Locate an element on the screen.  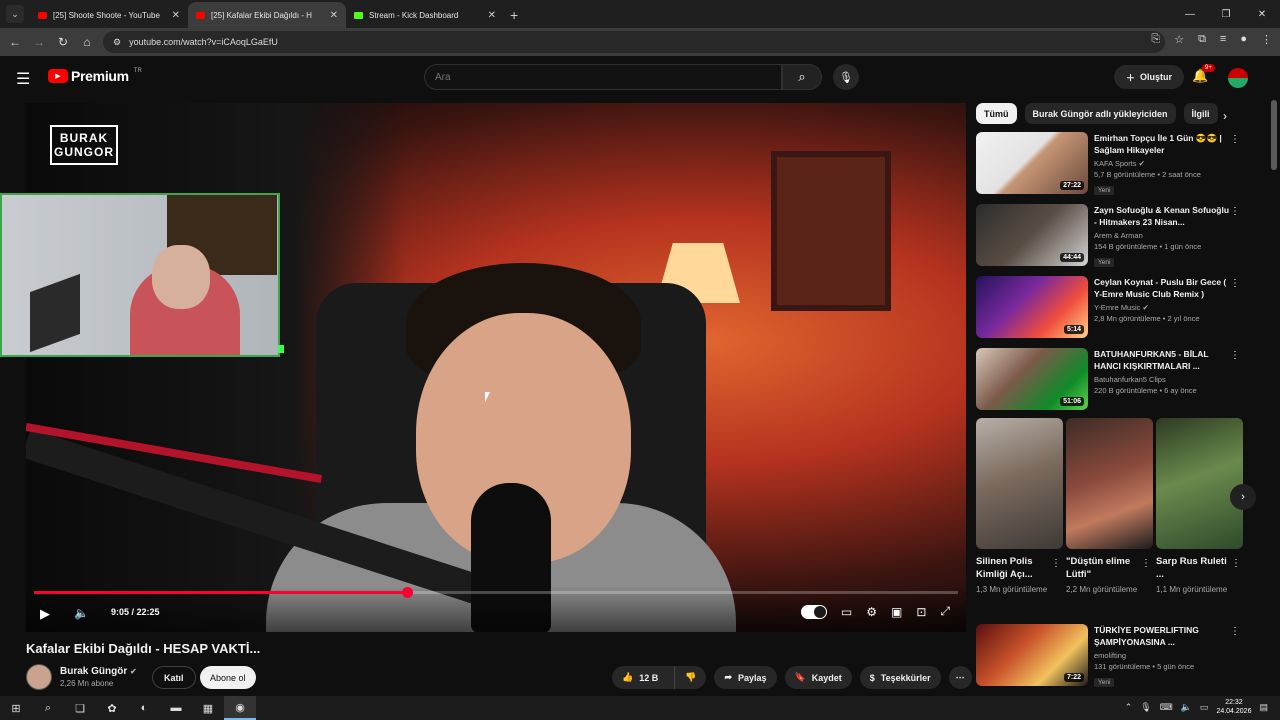
video-thumbnail: 51:06 is located at coordinates (1032, 379).